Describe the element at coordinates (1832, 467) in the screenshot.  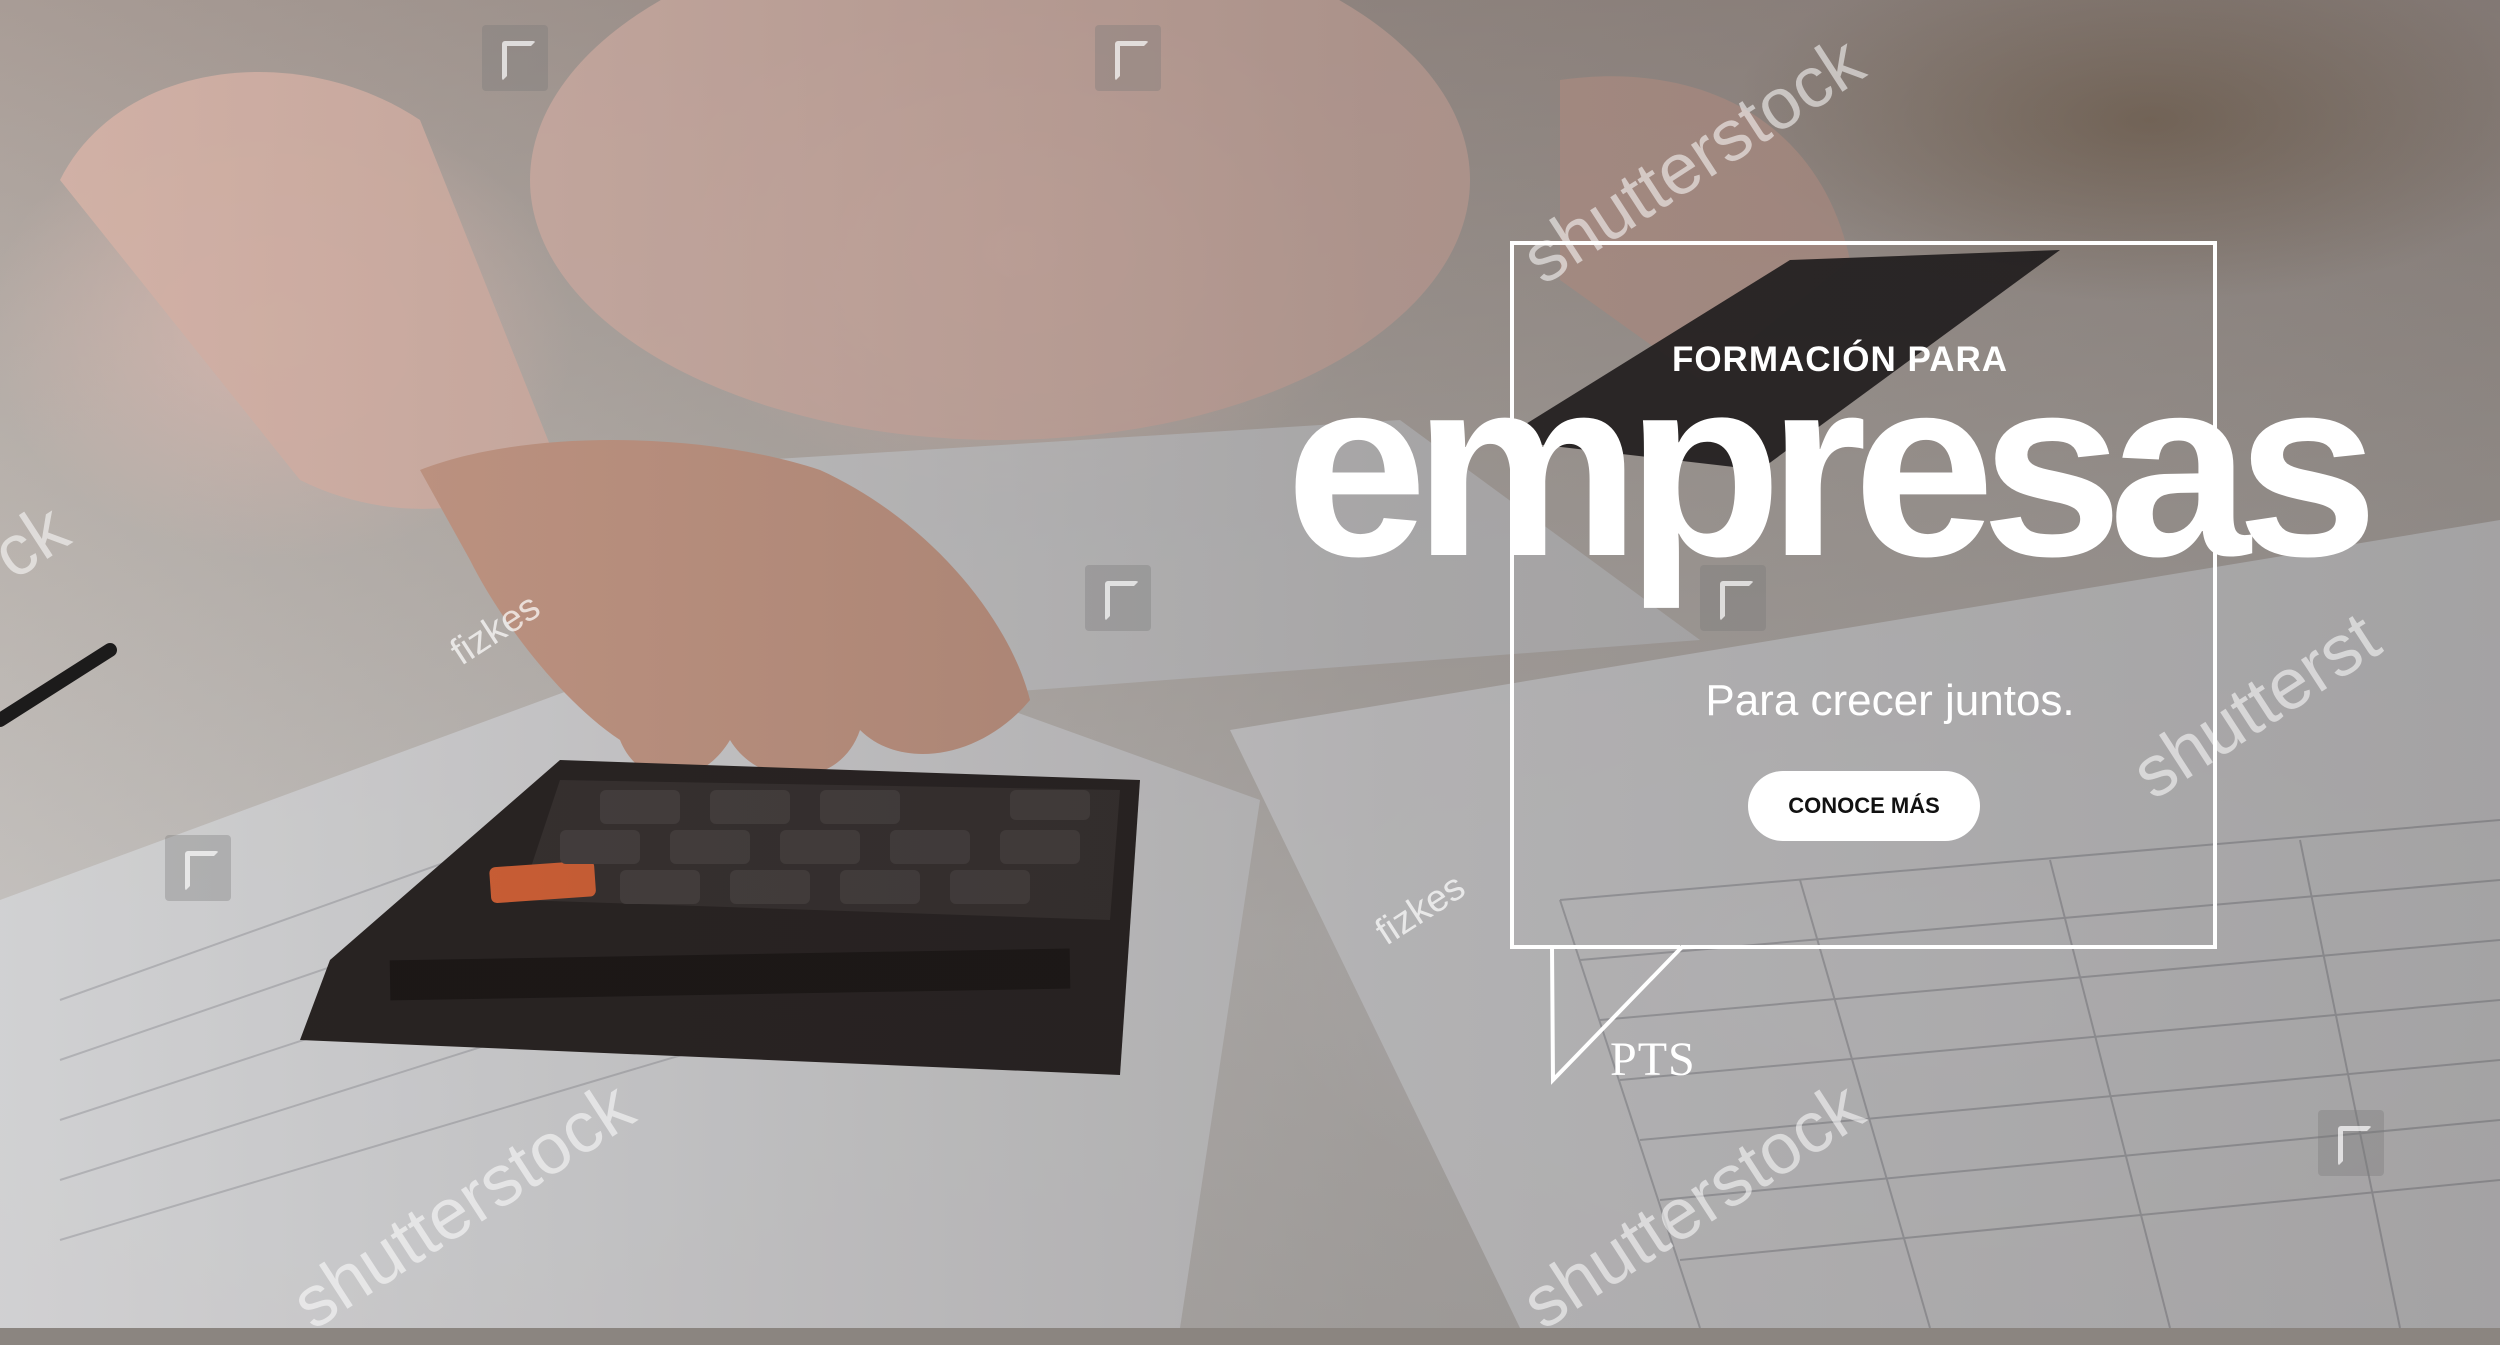
I see `banner-headline: empresas` at that location.